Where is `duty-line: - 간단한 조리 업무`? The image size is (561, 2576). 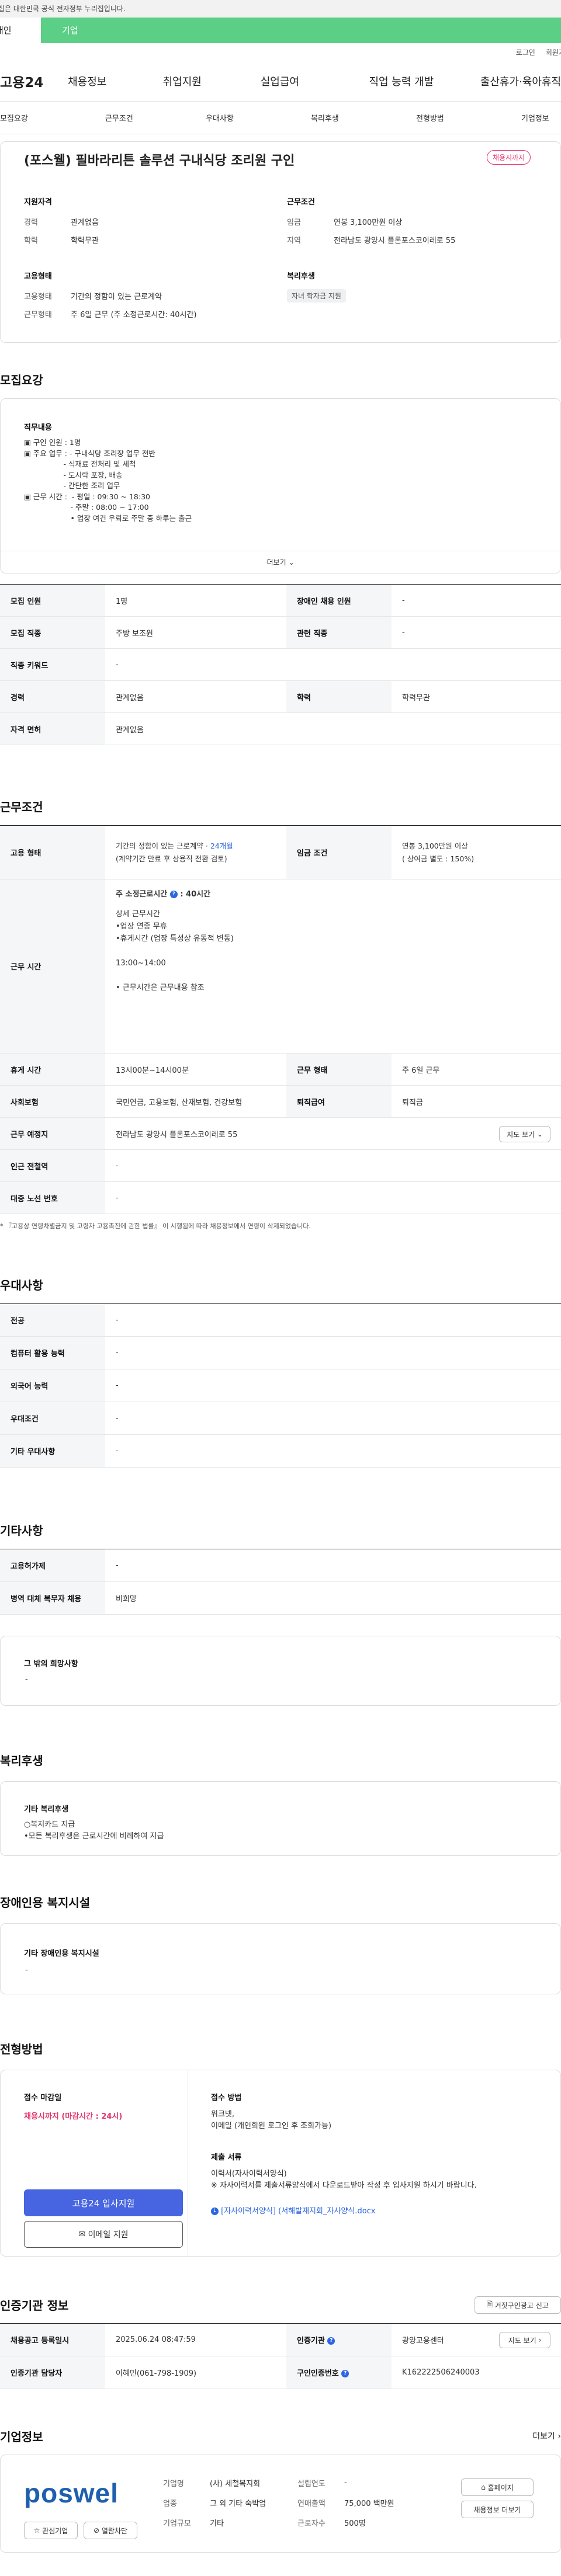 duty-line: - 간단한 조리 업무 is located at coordinates (72, 486).